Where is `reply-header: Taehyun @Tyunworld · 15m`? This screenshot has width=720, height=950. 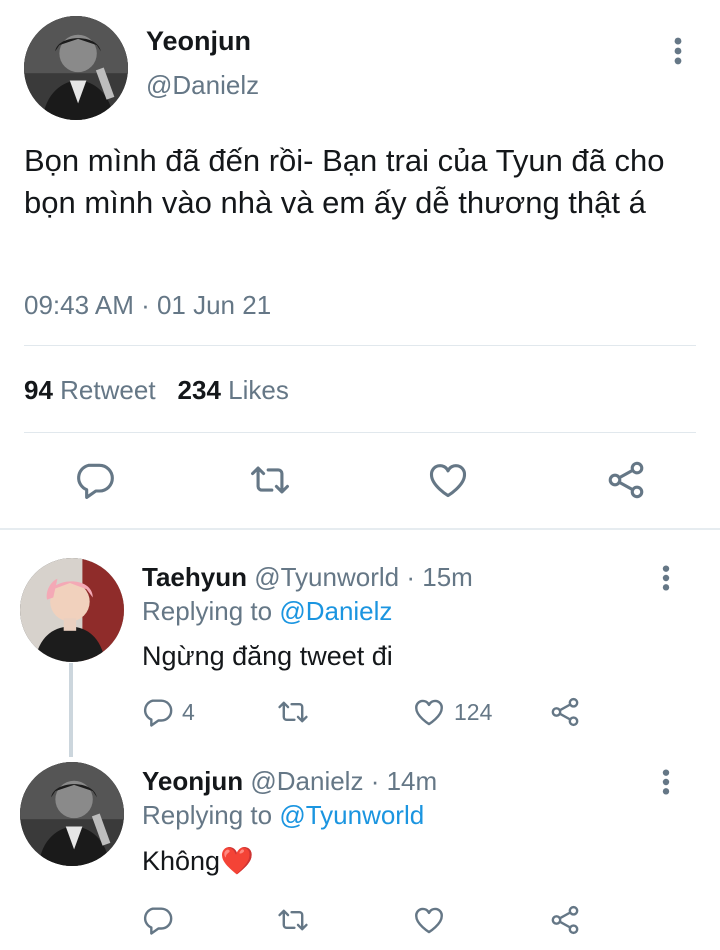
reply-header: Taehyun @Tyunworld · 15m is located at coordinates (307, 577).